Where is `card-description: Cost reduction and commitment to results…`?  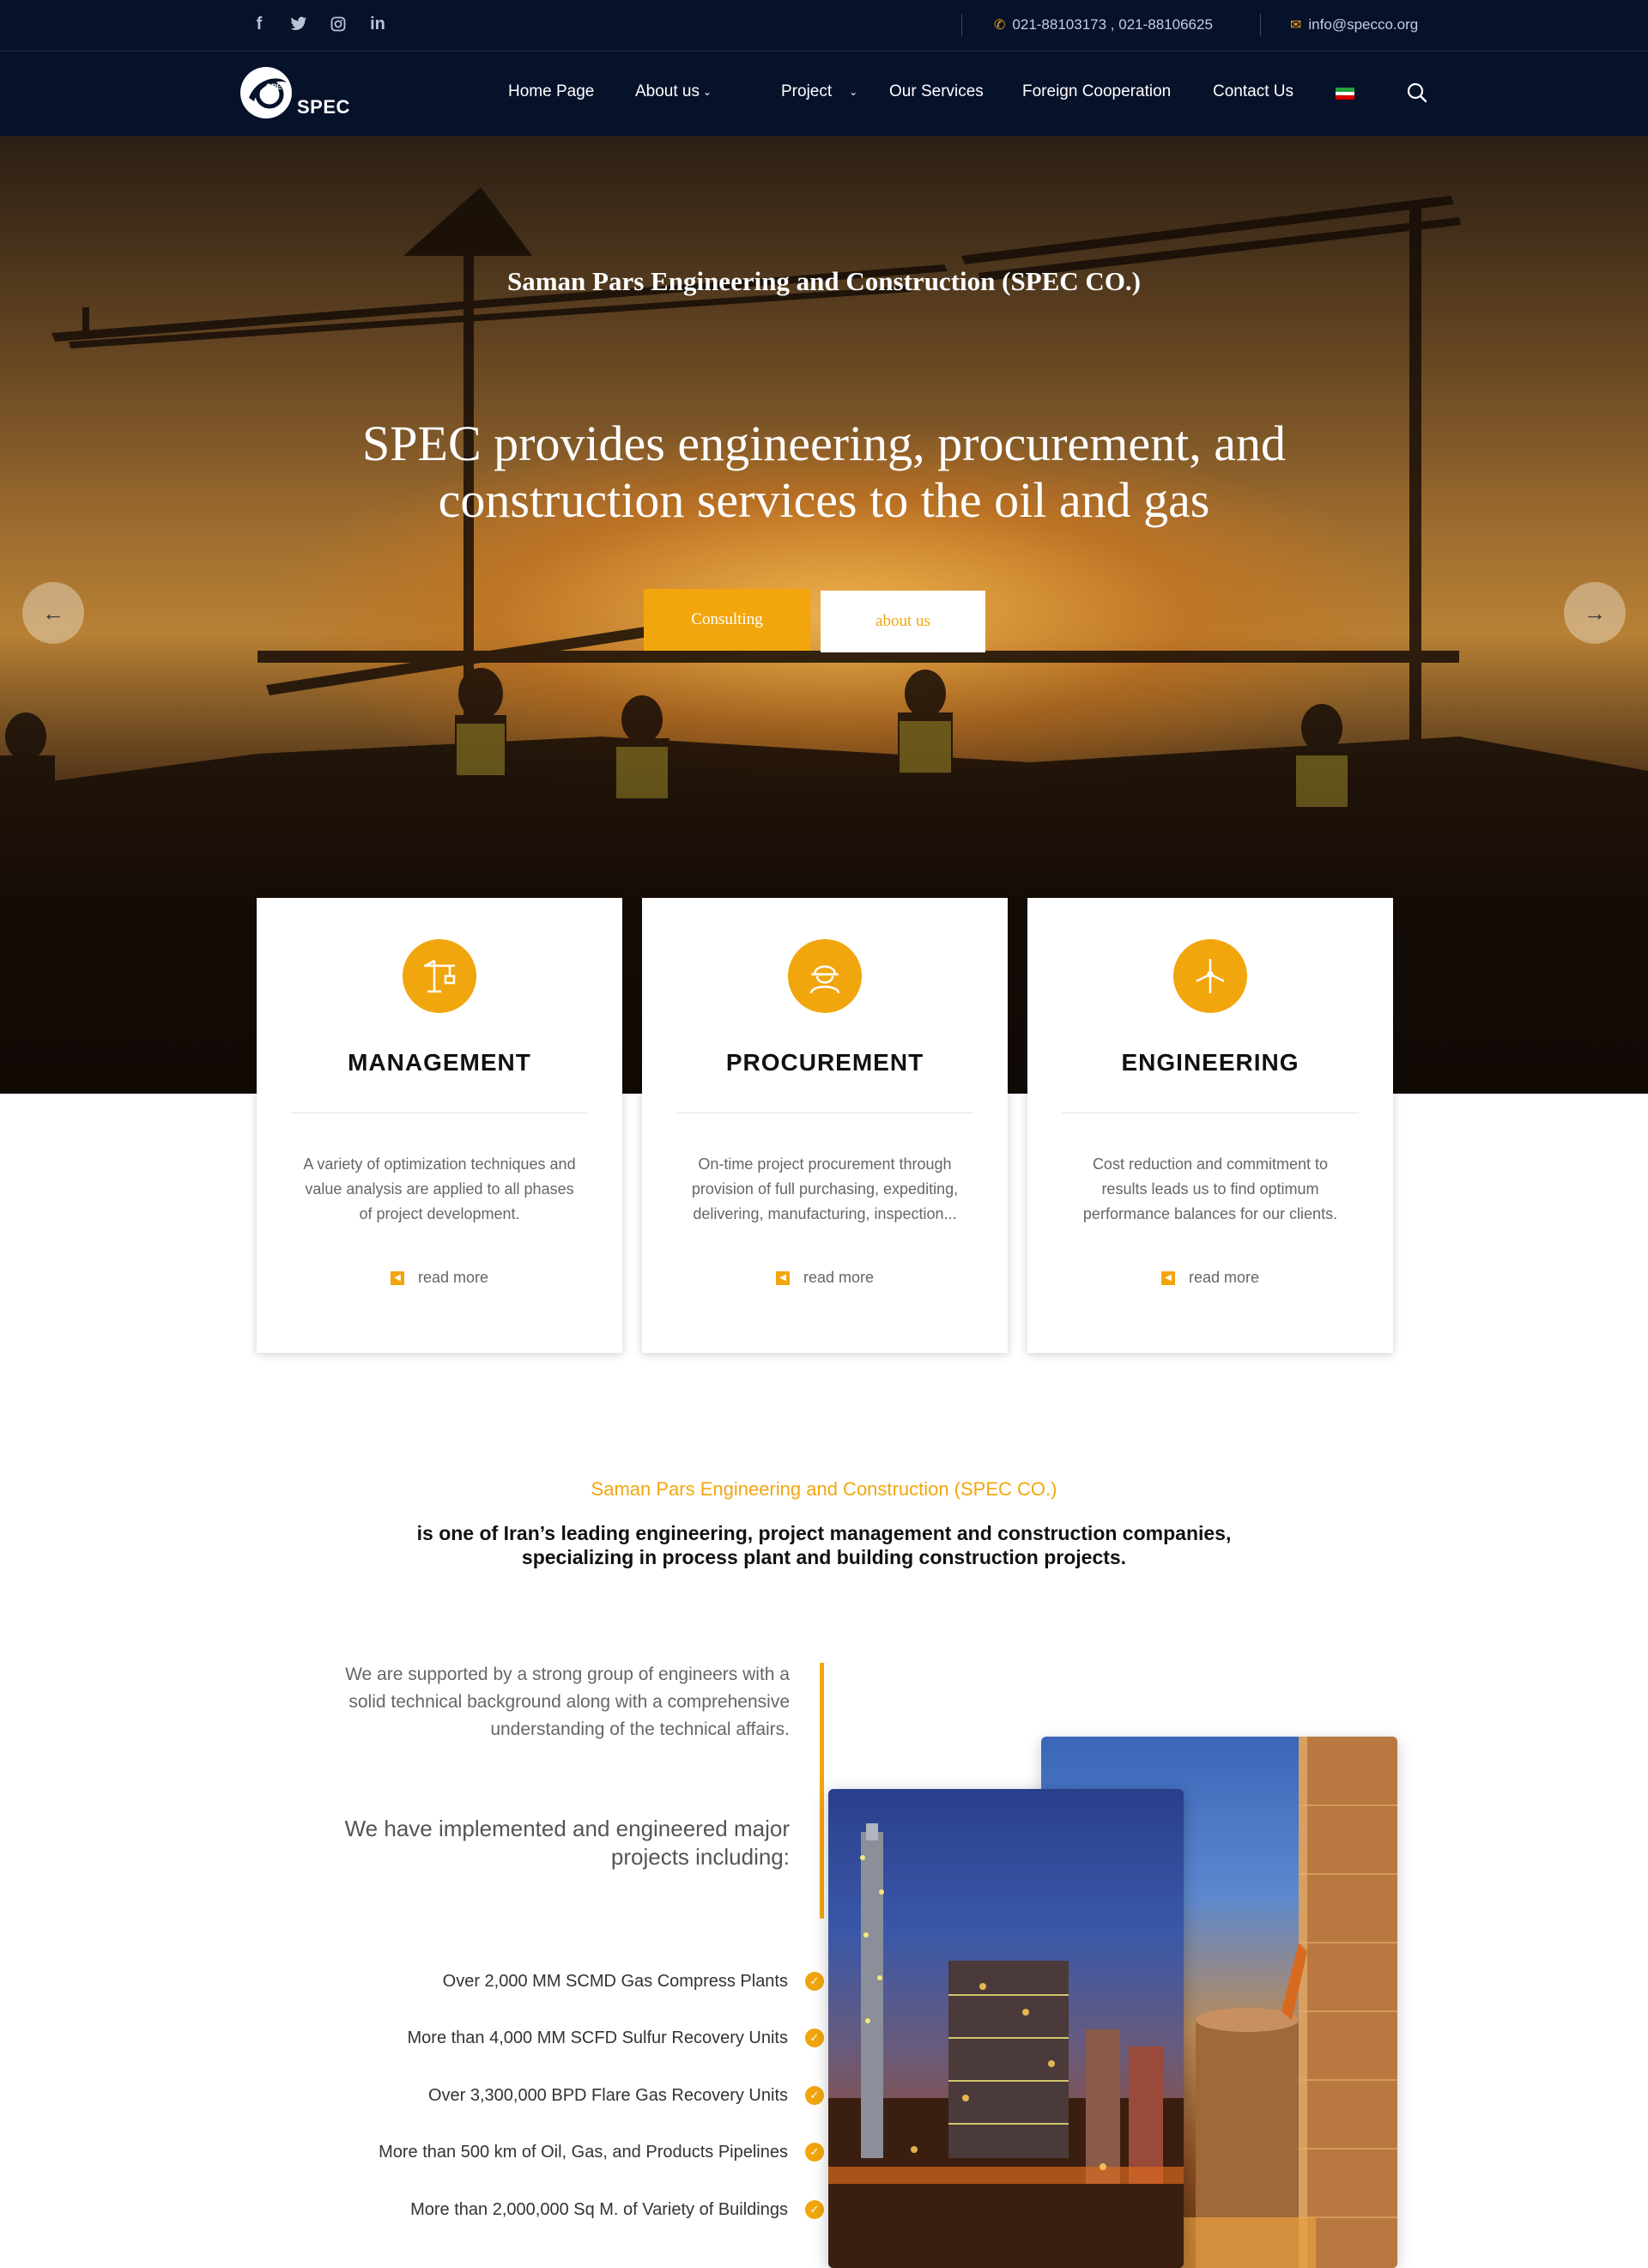 card-description: Cost reduction and commitment to results… is located at coordinates (1210, 1188).